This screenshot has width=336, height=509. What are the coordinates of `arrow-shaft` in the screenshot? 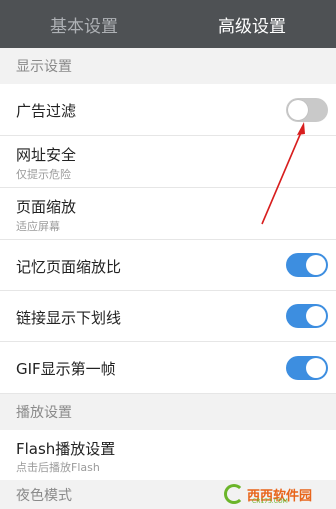 It's located at (282, 177).